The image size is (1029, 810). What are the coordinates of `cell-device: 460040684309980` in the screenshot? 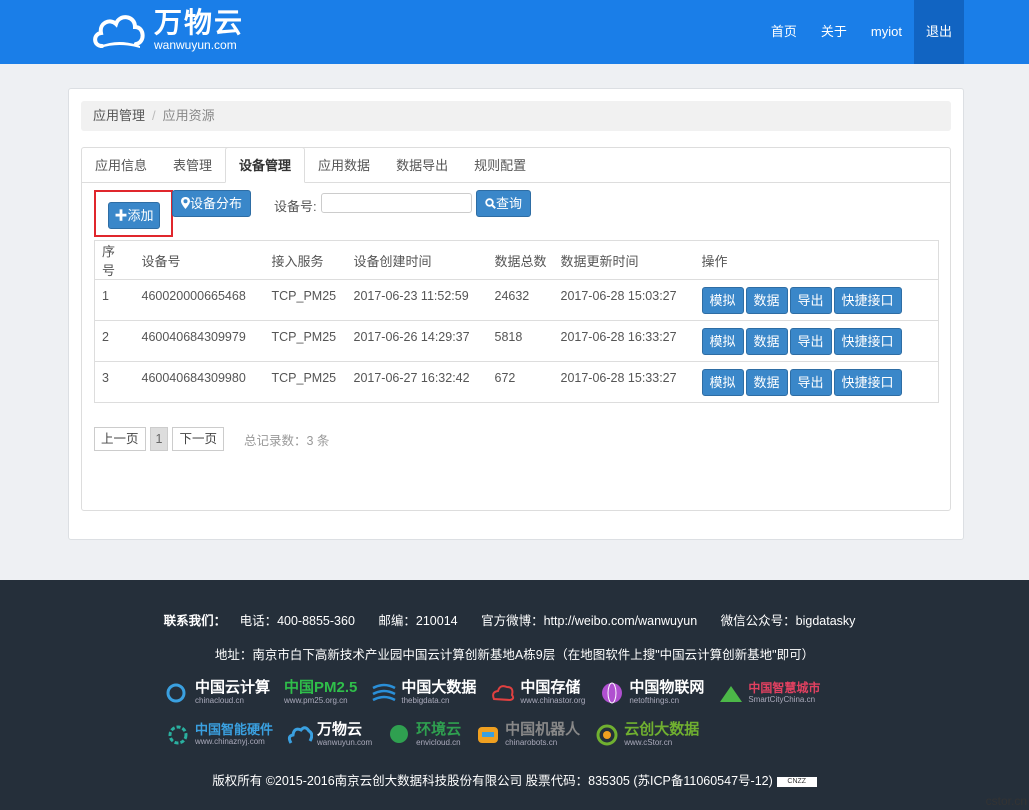 It's located at (199, 382).